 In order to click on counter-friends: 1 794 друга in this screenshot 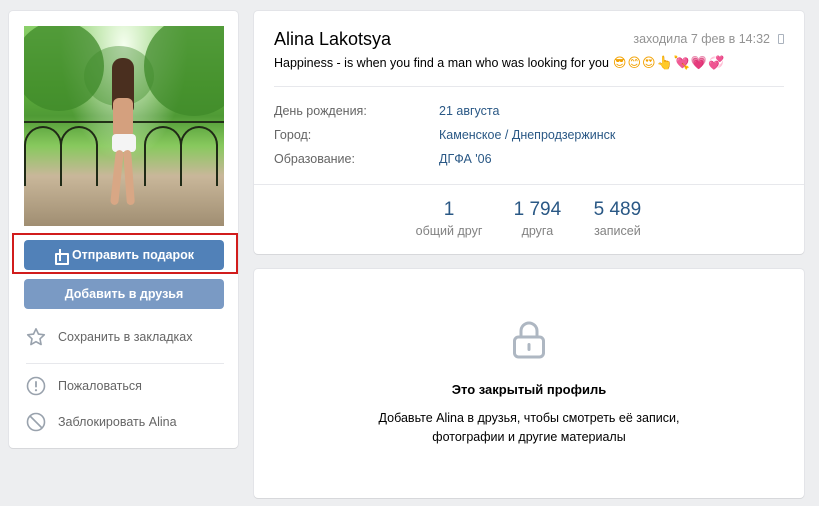, I will do `click(537, 218)`.